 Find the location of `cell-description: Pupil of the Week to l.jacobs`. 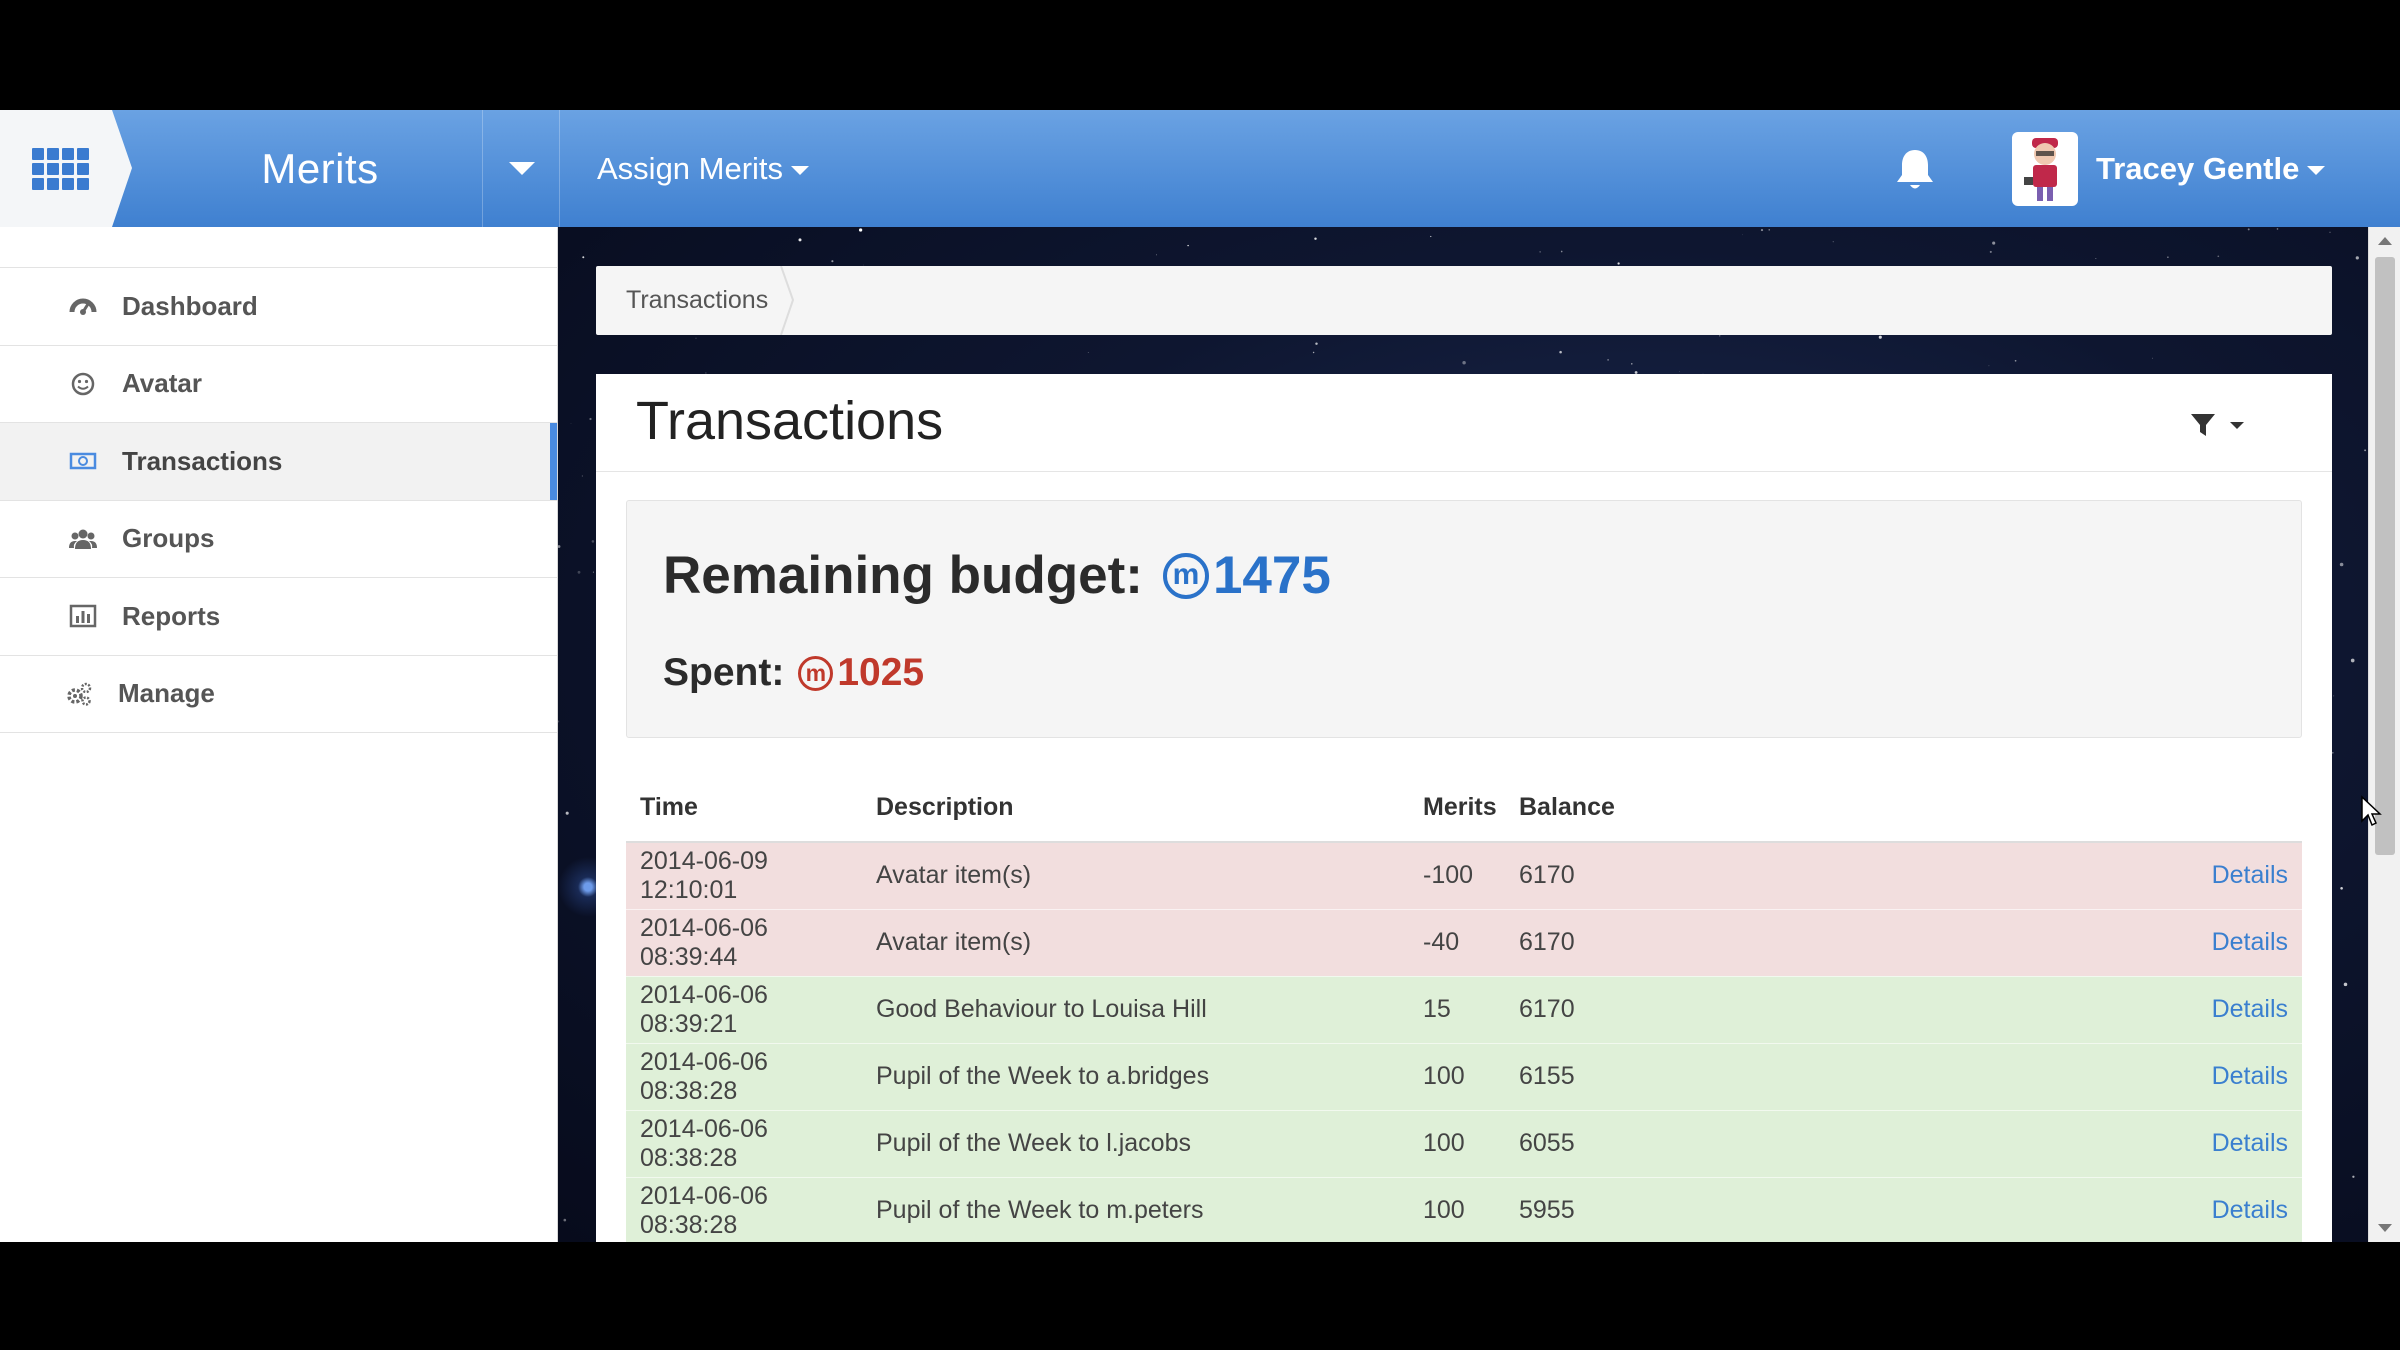

cell-description: Pupil of the Week to l.jacobs is located at coordinates (1135, 1143).